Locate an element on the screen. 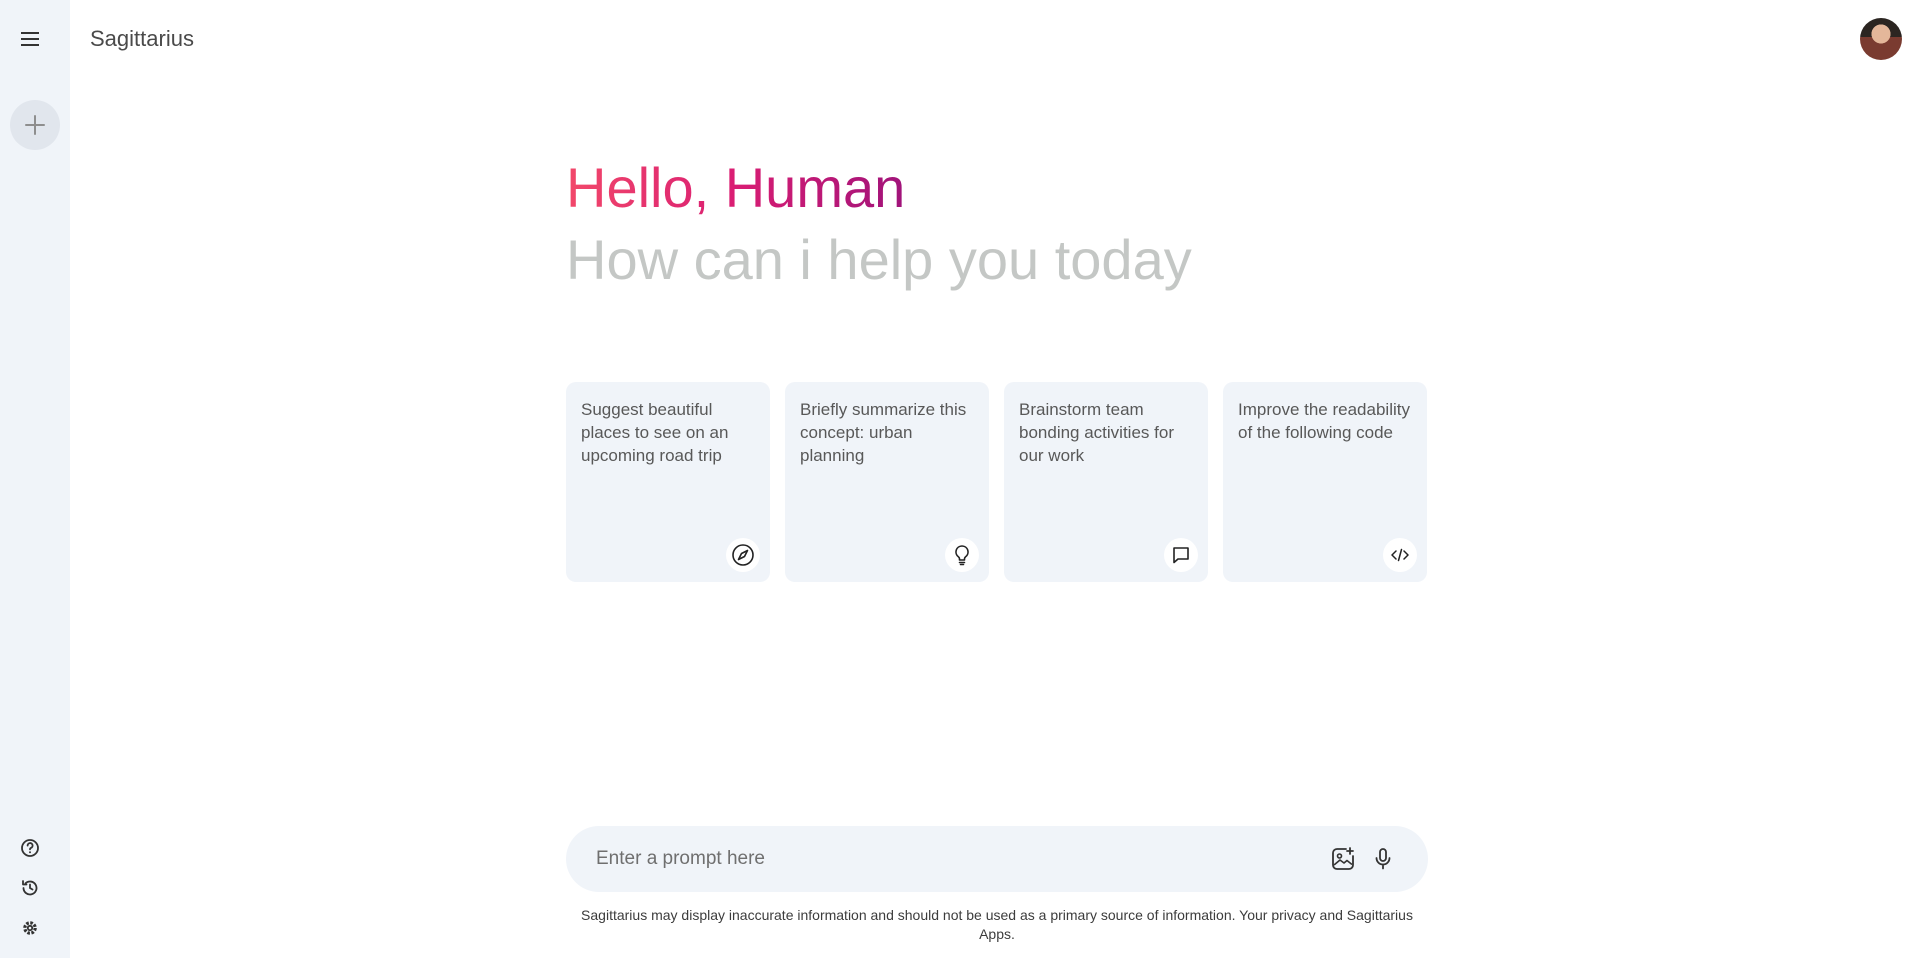 This screenshot has width=1920, height=958. bulb-icon is located at coordinates (962, 555).